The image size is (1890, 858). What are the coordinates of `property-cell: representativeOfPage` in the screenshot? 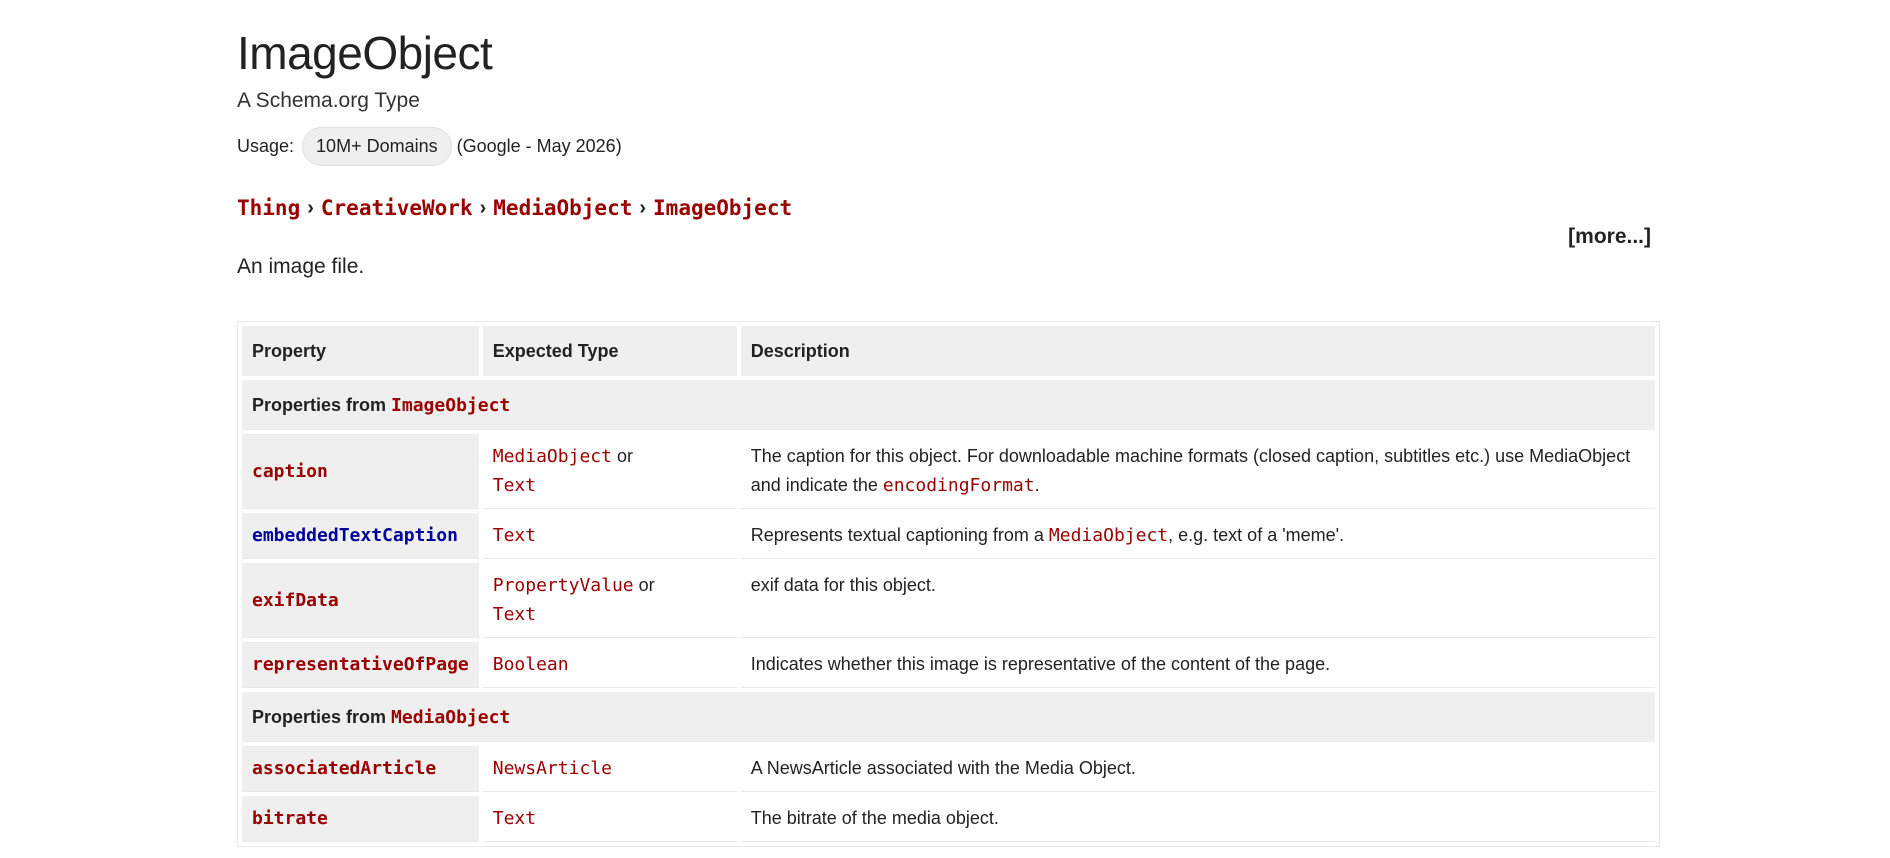 It's located at (360, 665).